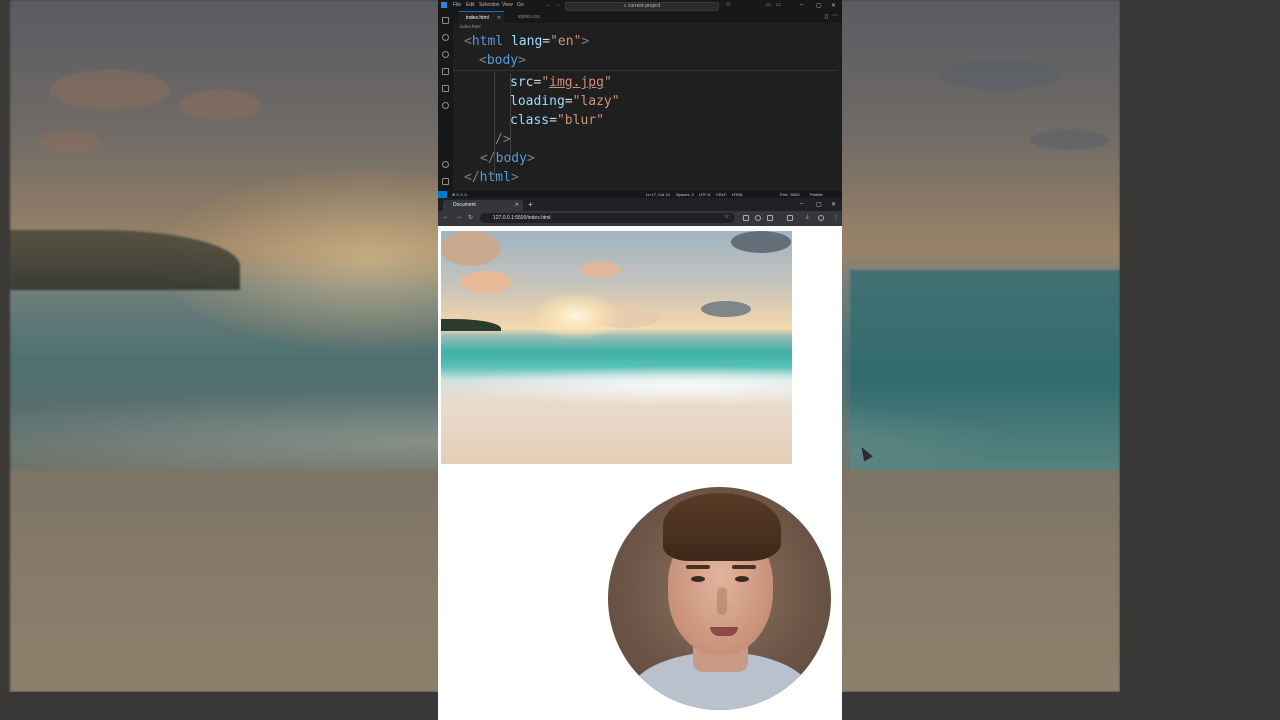  I want to click on address-bar: 127.0.0.1:5500/index.html, so click(607, 218).